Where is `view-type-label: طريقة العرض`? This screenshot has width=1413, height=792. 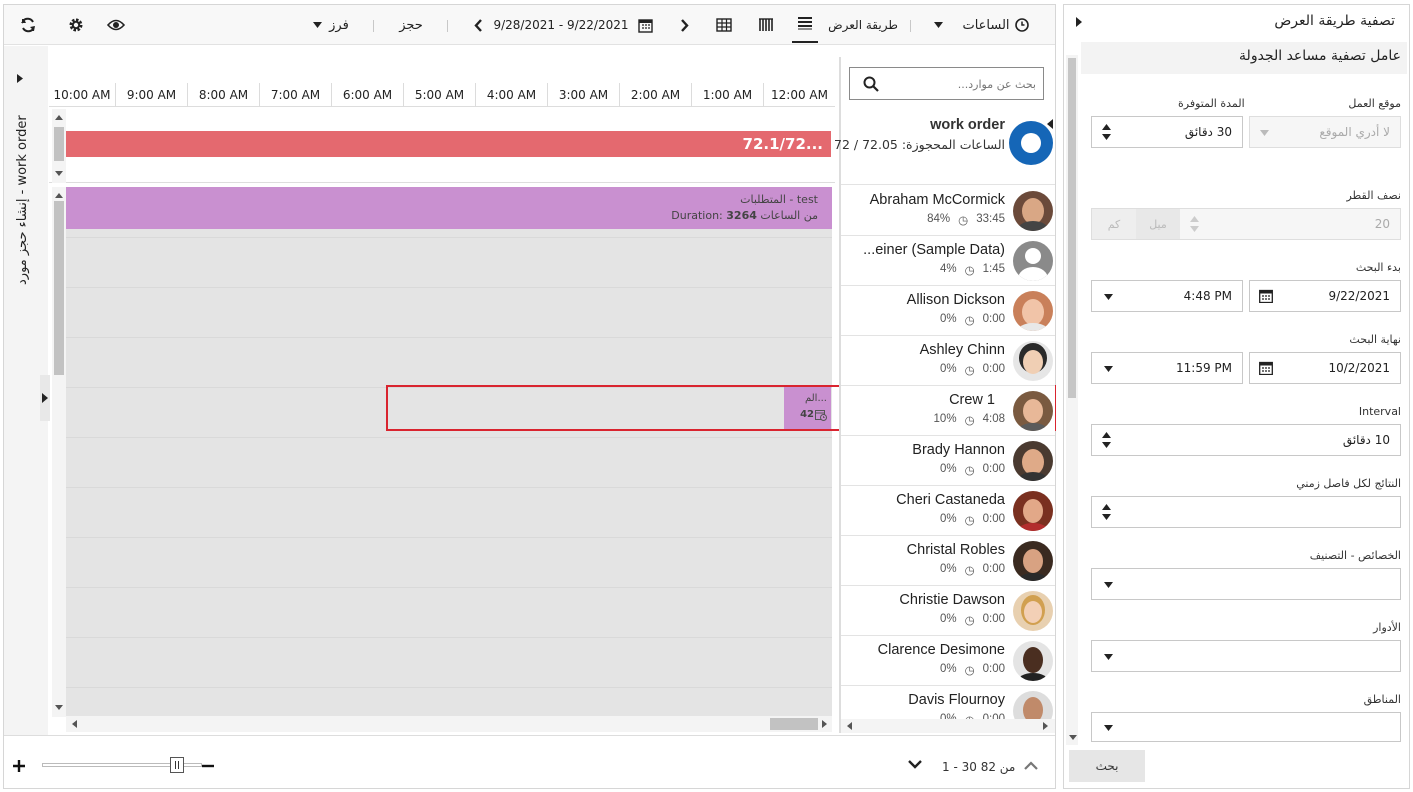
view-type-label: طريقة العرض is located at coordinates (863, 25).